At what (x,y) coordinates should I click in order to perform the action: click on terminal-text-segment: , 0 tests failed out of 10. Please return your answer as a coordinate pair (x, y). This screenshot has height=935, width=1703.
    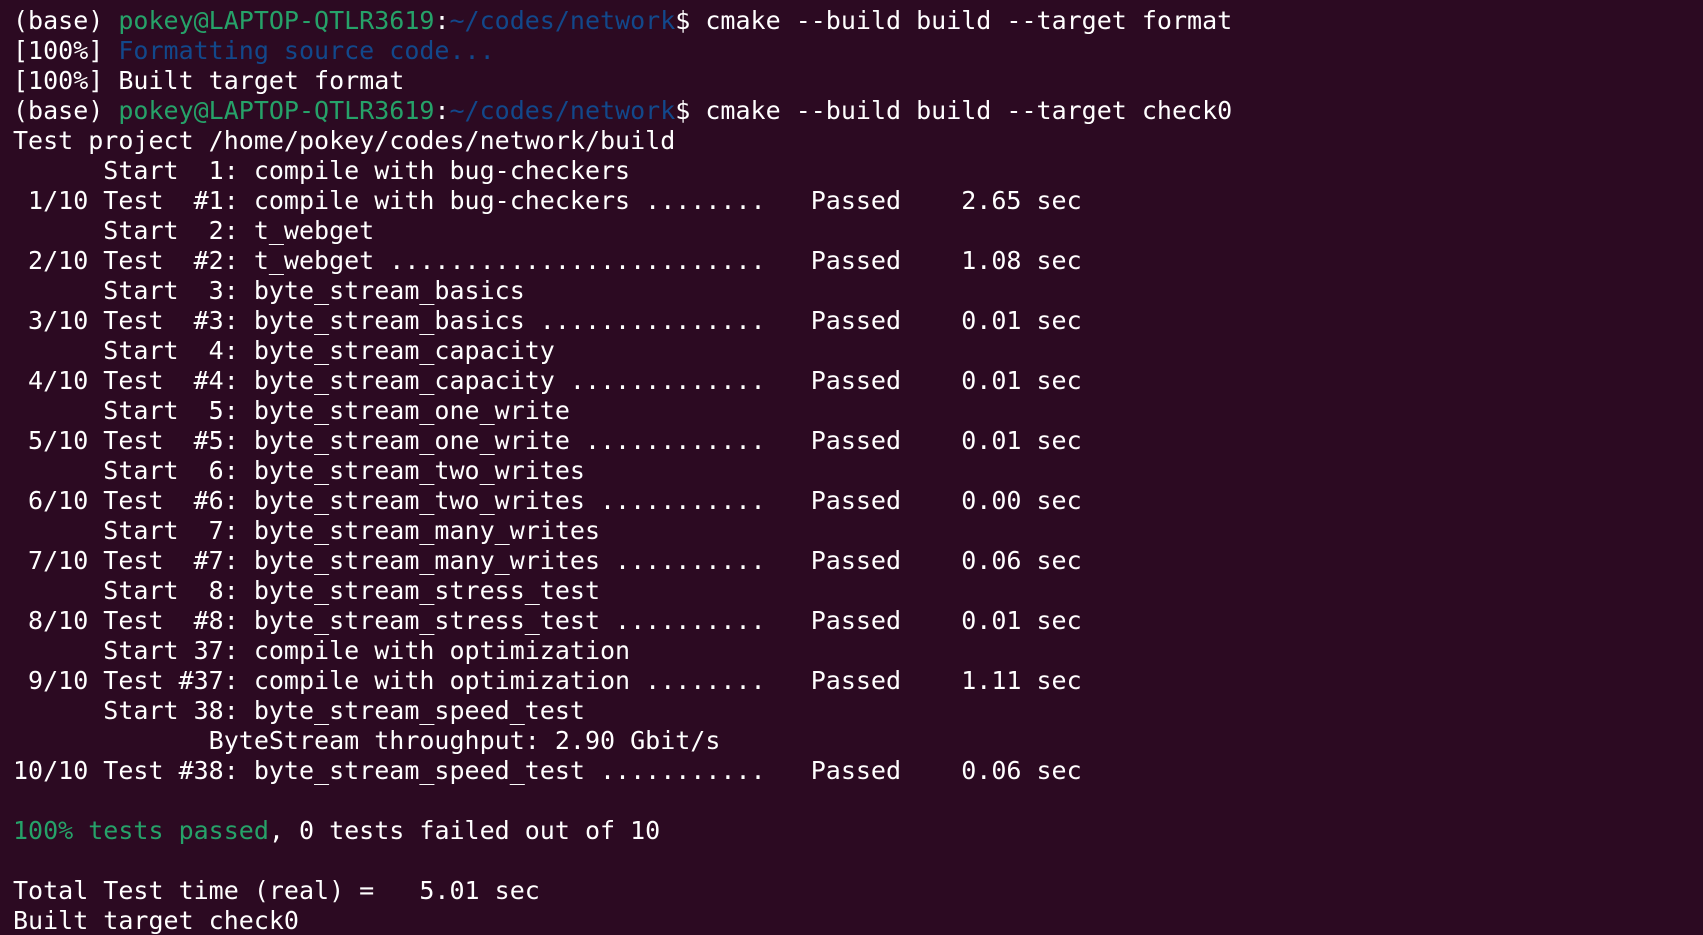
    Looking at the image, I should click on (464, 830).